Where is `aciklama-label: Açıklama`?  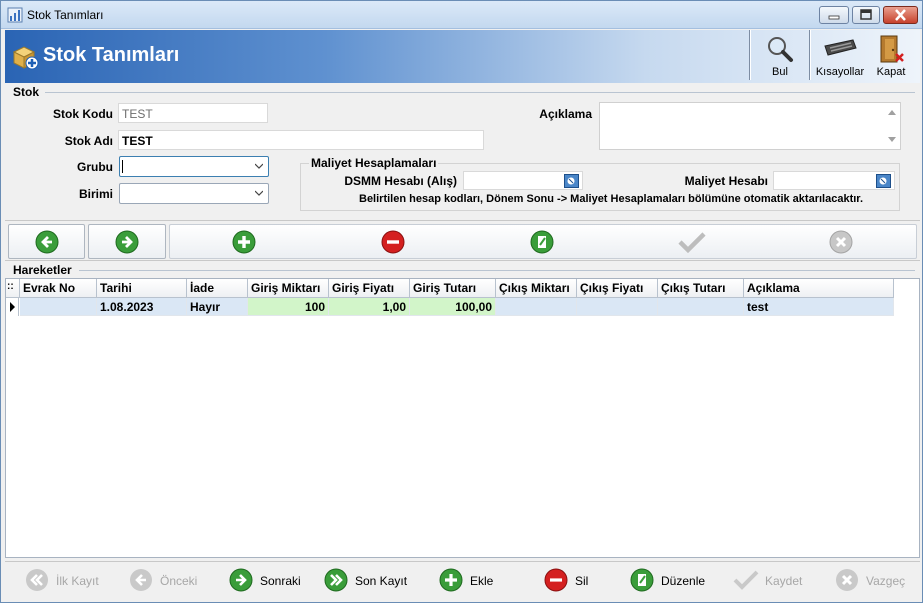
aciklama-label: Açıklama is located at coordinates (565, 114).